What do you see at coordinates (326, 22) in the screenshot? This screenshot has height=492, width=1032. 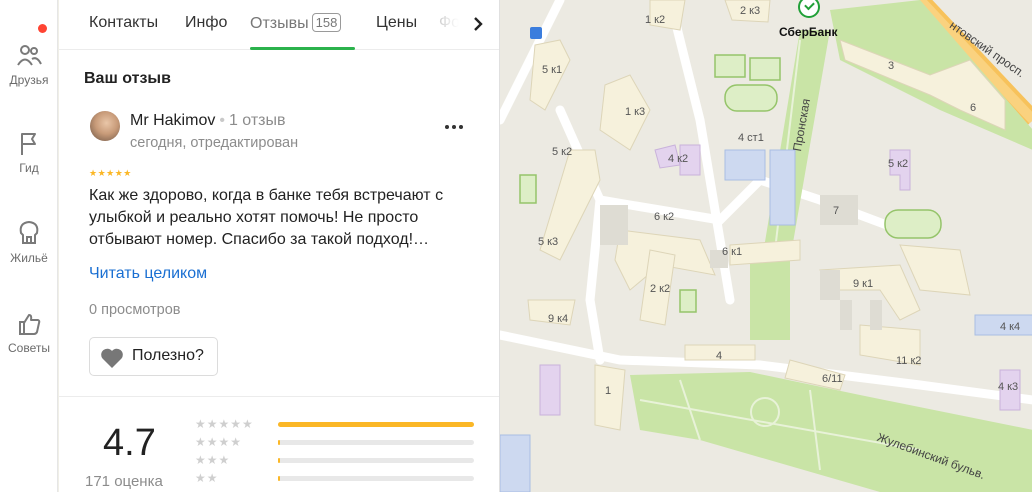 I see `reviews-count-badge: 158` at bounding box center [326, 22].